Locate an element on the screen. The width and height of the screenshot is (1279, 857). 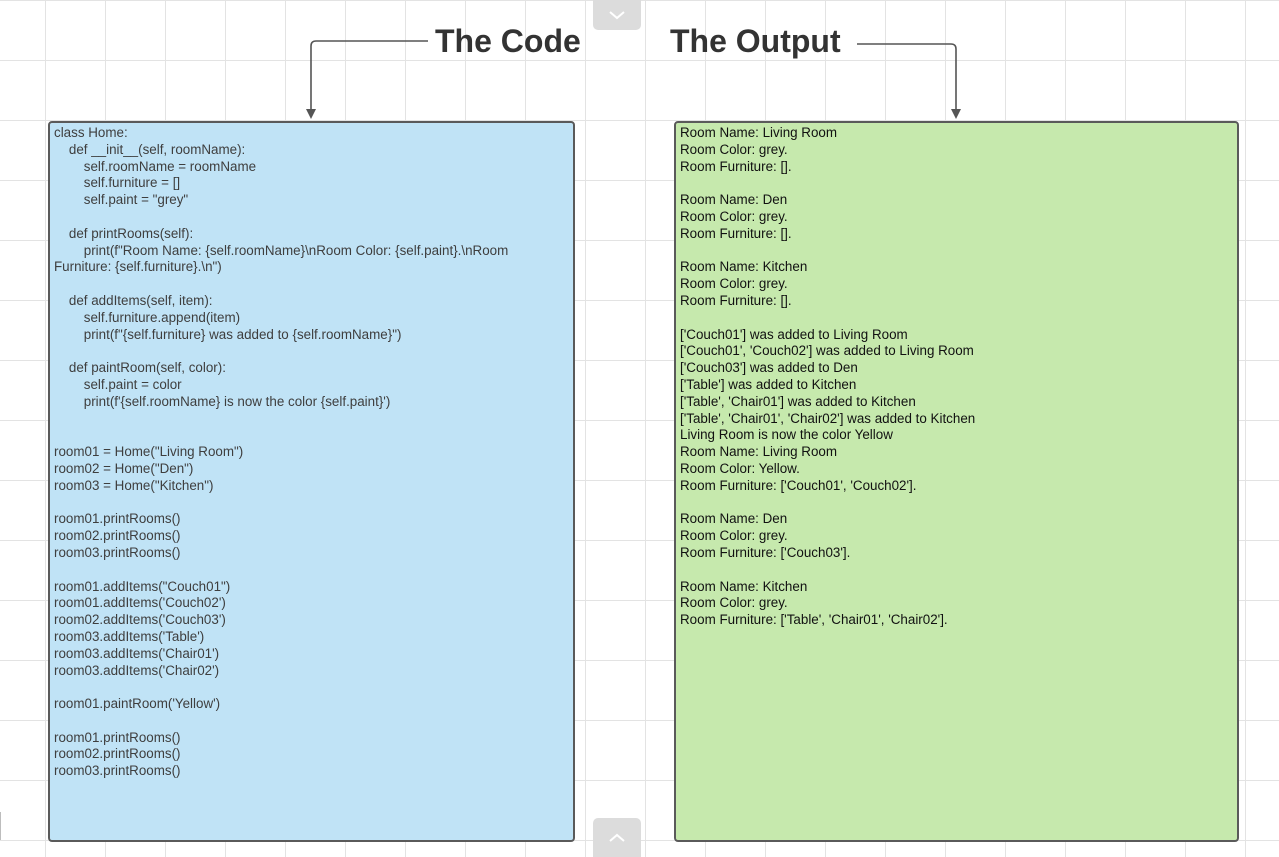
code-connector-arrowhead is located at coordinates (311, 114).